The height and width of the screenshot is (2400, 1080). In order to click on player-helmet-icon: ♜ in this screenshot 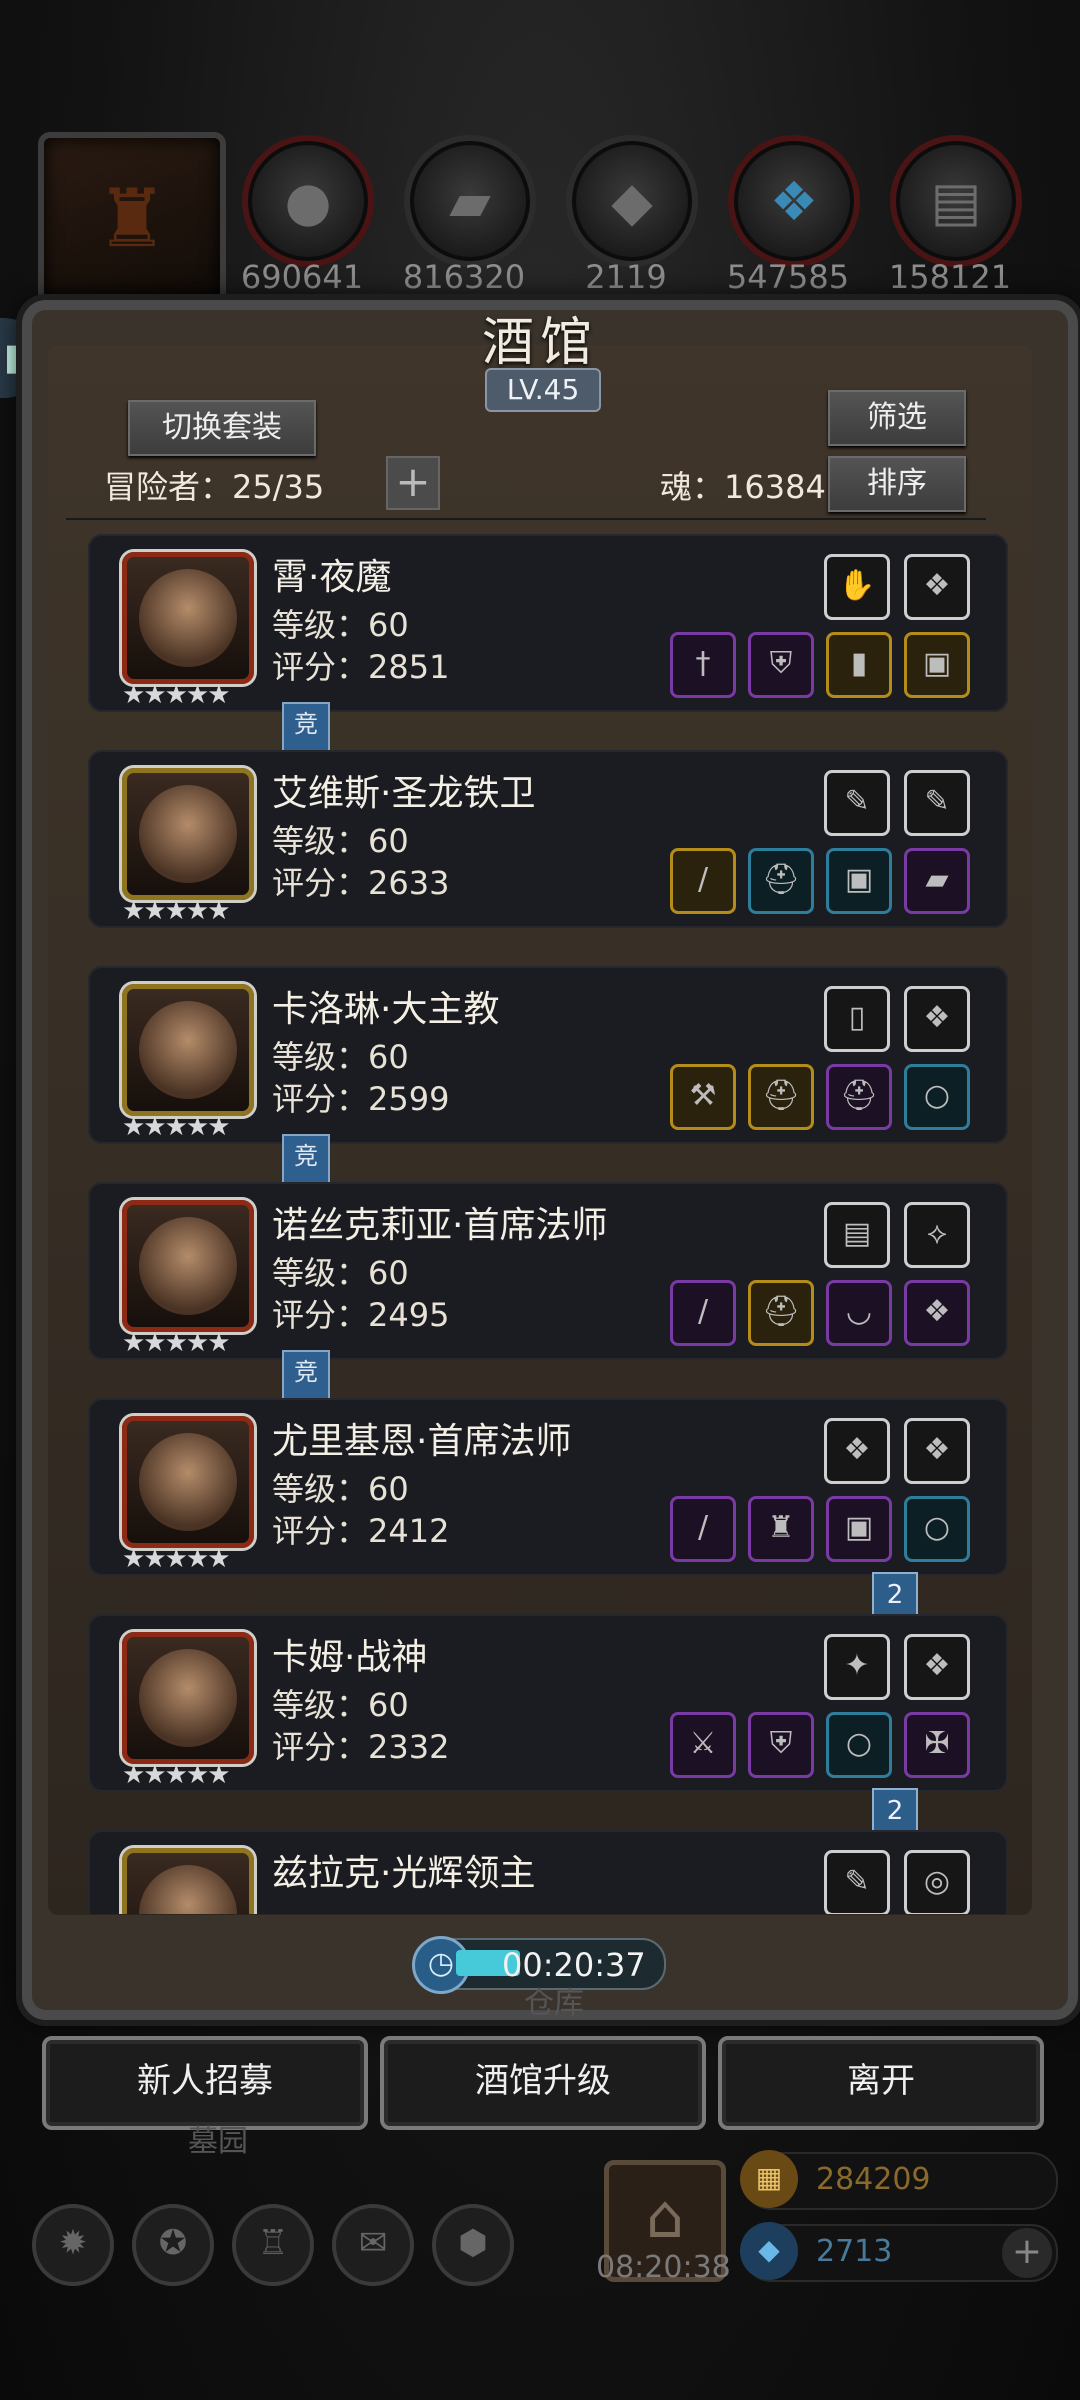, I will do `click(132, 218)`.